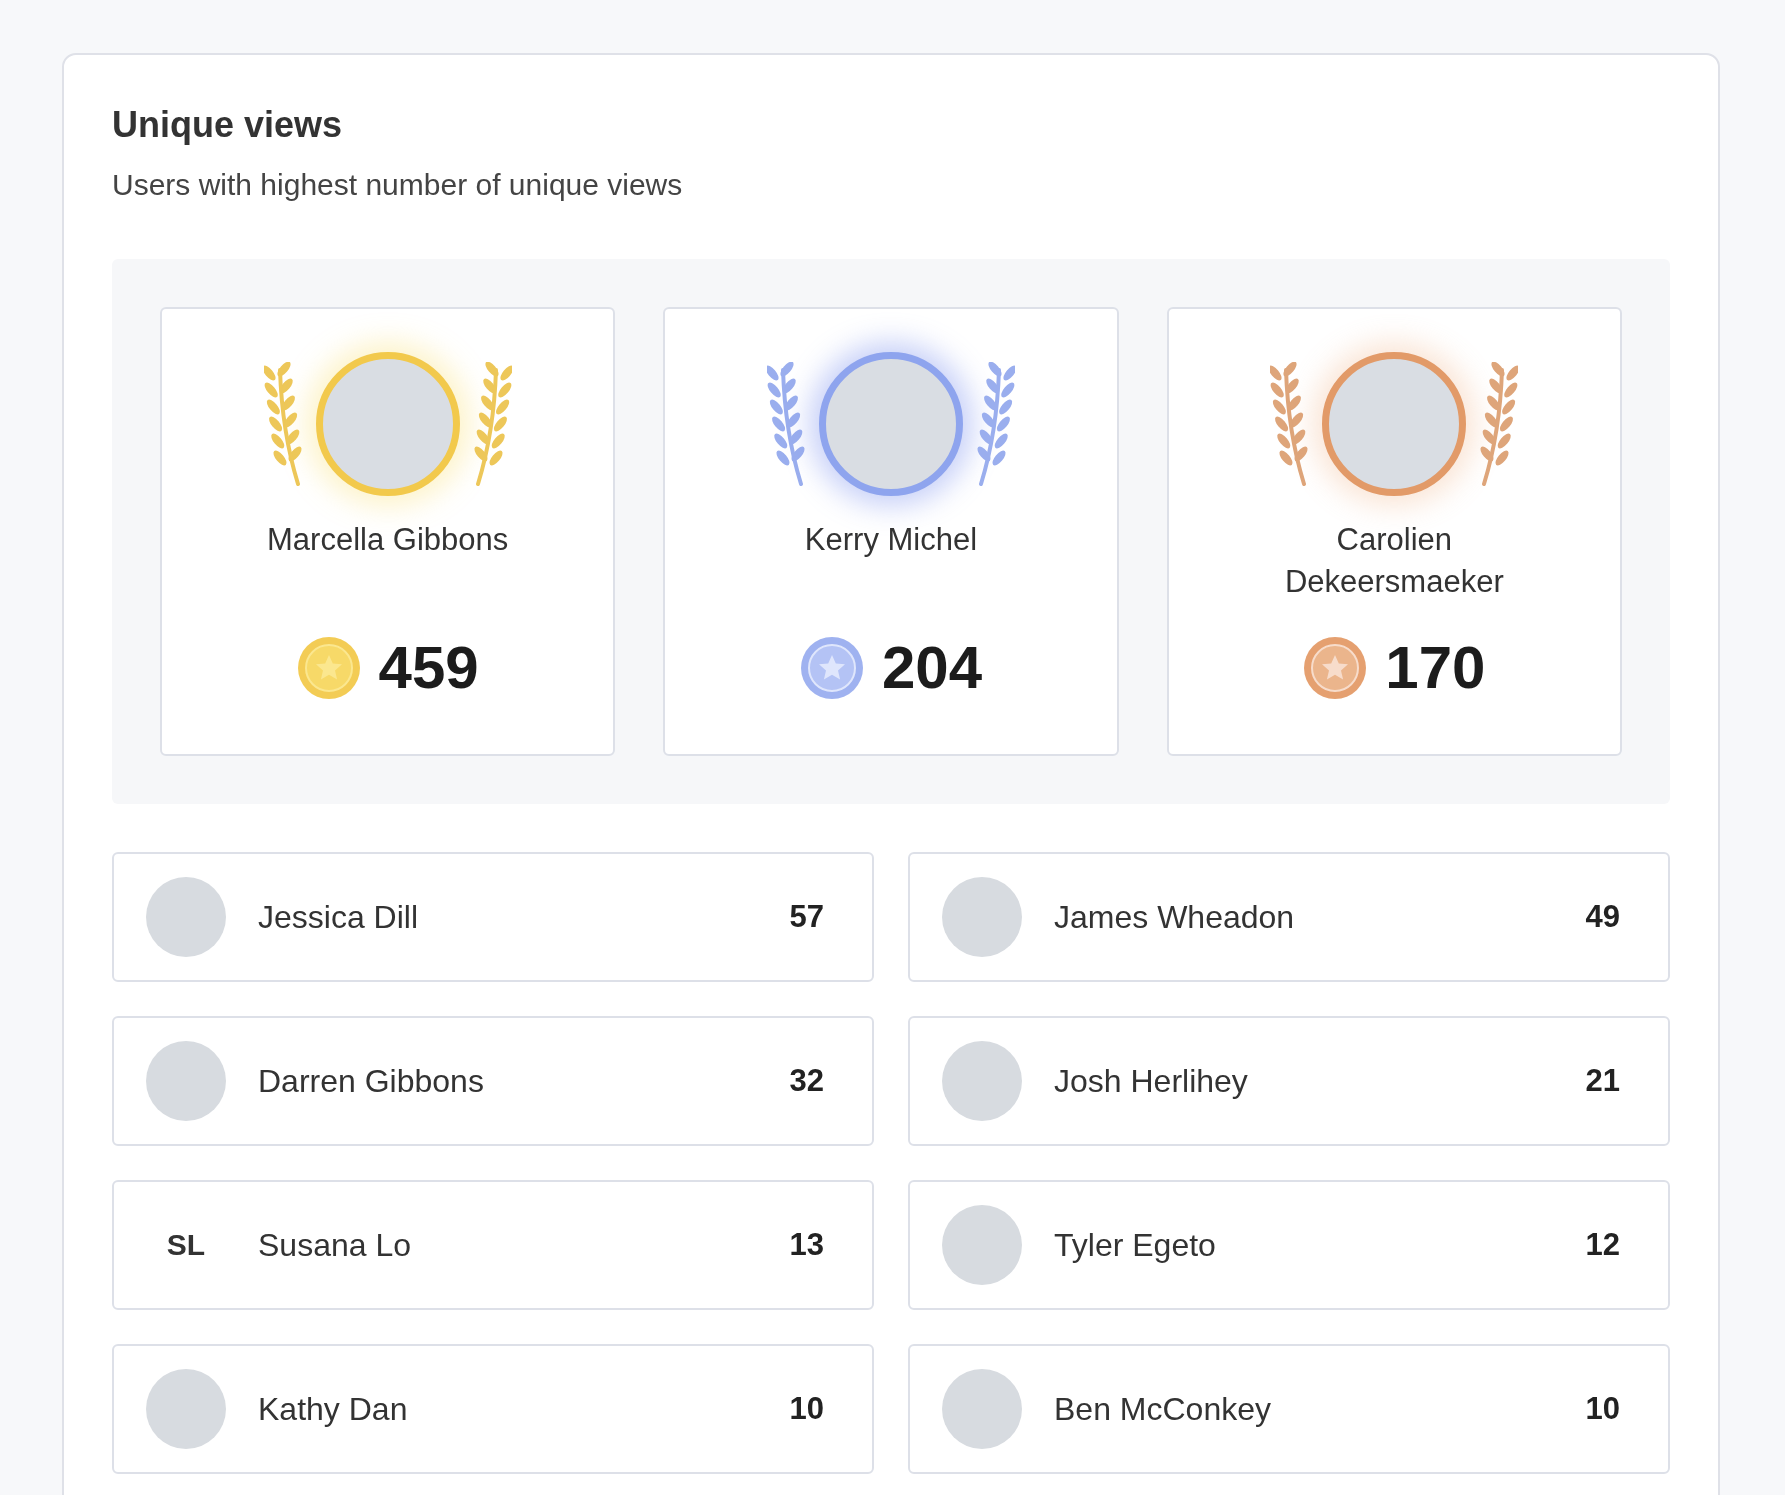 The image size is (1785, 1495). Describe the element at coordinates (228, 125) in the screenshot. I see `card-title: Unique views` at that location.